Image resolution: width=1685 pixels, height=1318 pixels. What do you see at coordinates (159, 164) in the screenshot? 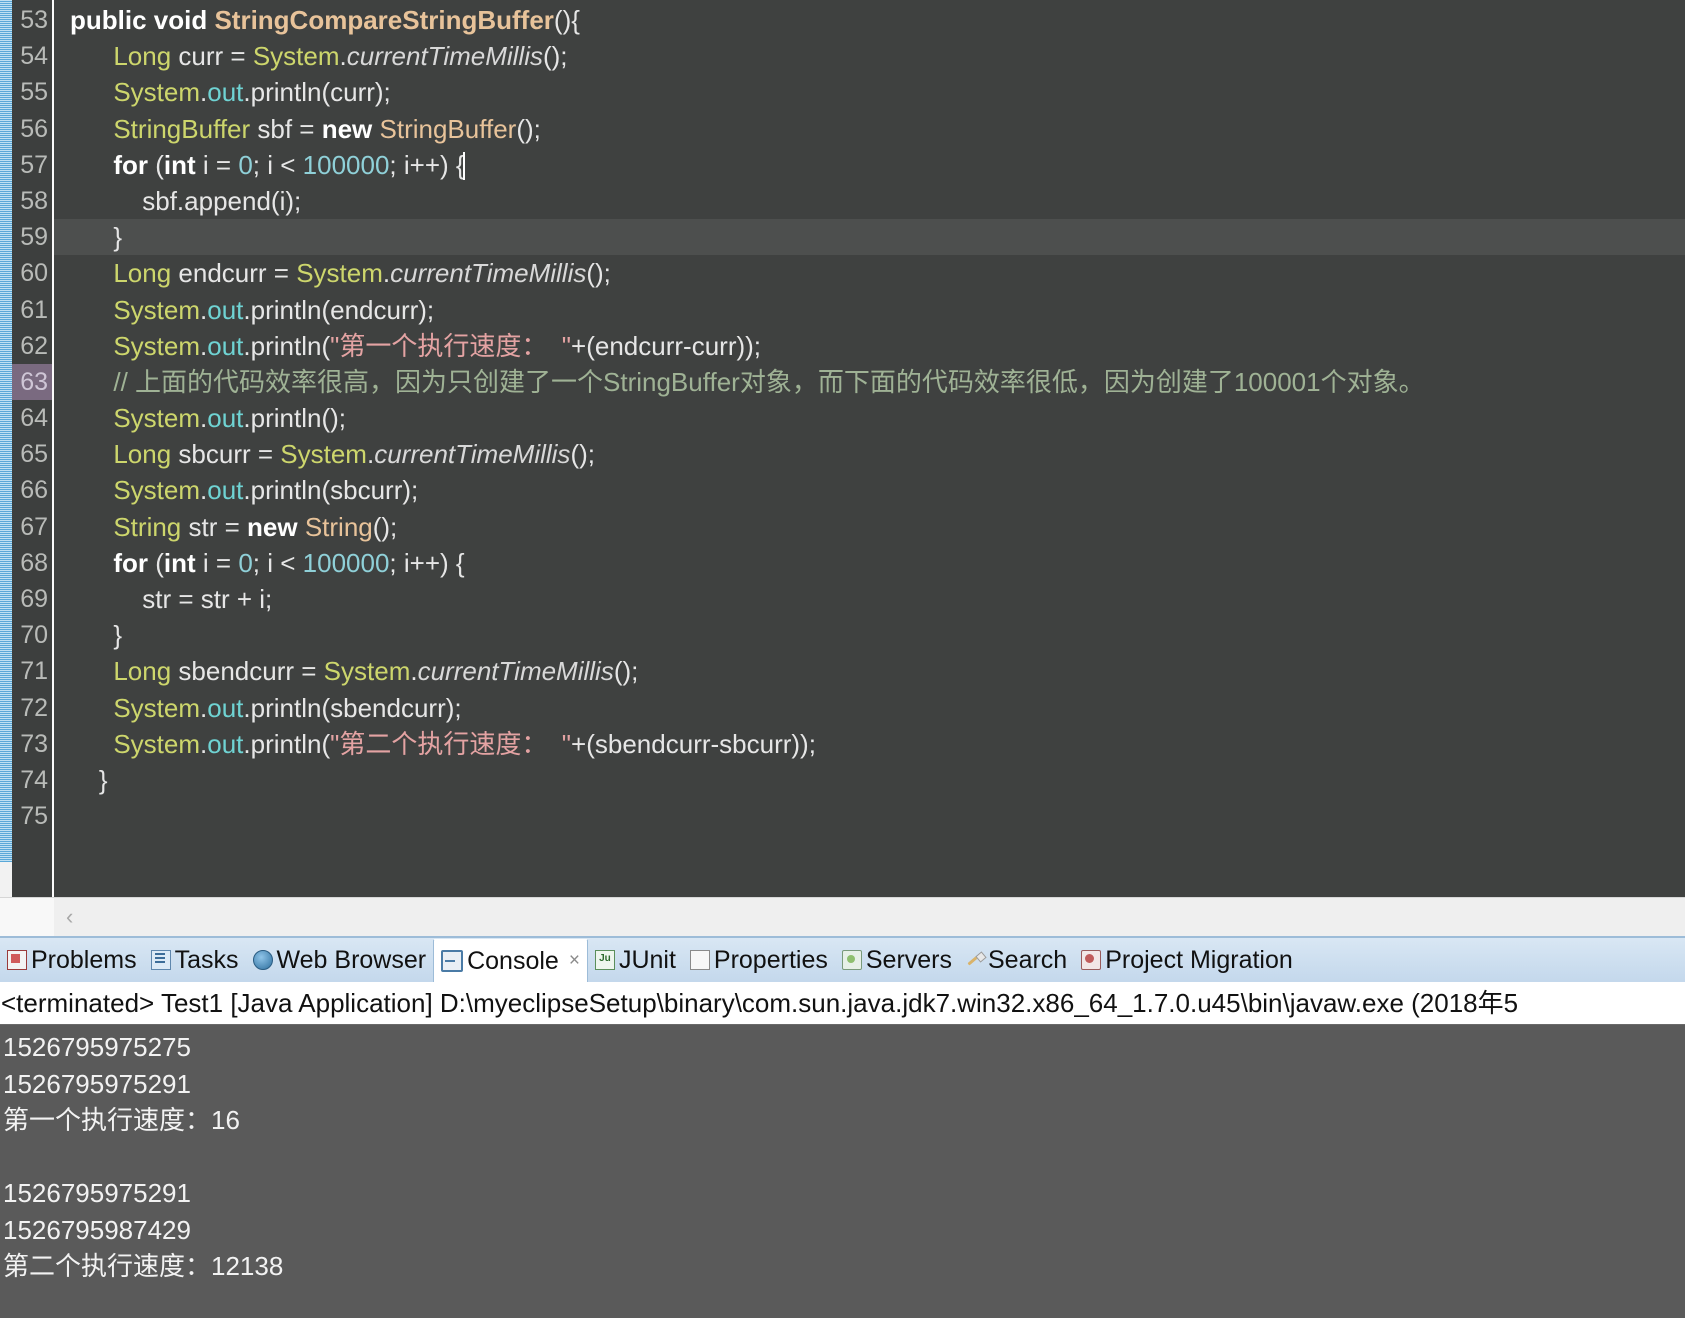
I see `code-token: (` at bounding box center [159, 164].